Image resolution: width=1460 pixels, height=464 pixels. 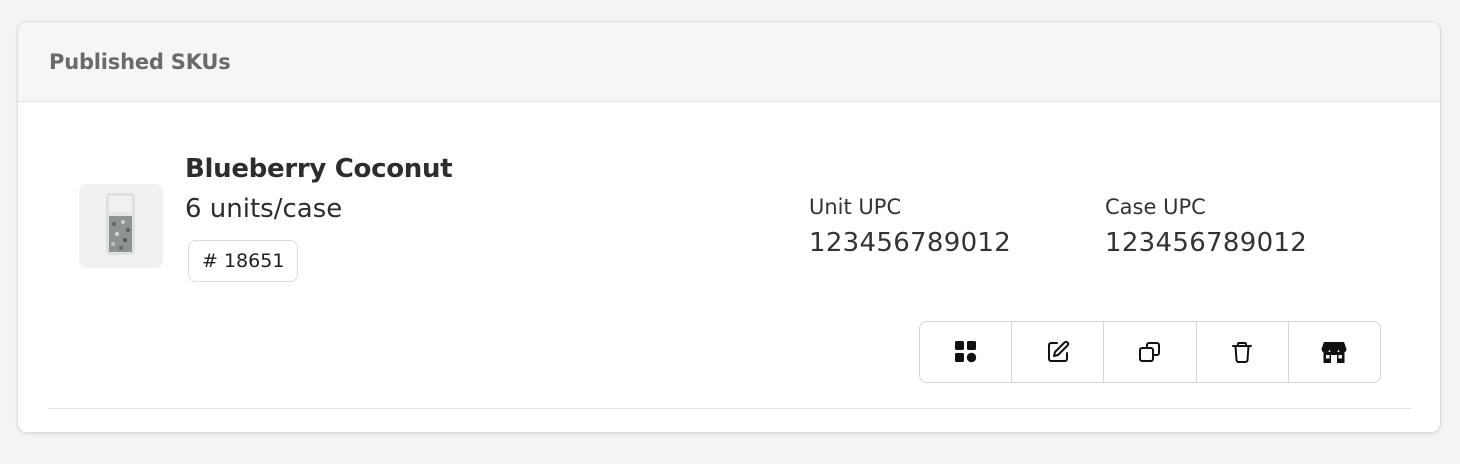 What do you see at coordinates (1206, 243) in the screenshot?
I see `case-upc-value: 123456789012` at bounding box center [1206, 243].